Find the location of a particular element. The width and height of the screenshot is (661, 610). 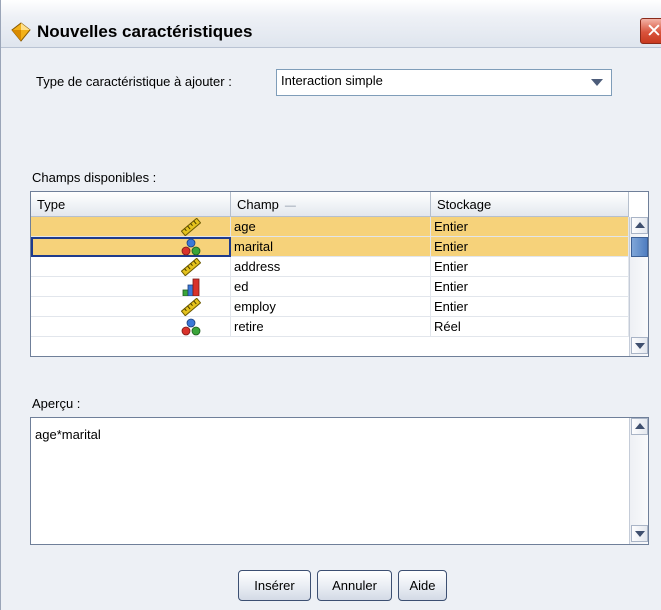

table-row: ed Entier is located at coordinates (330, 287).